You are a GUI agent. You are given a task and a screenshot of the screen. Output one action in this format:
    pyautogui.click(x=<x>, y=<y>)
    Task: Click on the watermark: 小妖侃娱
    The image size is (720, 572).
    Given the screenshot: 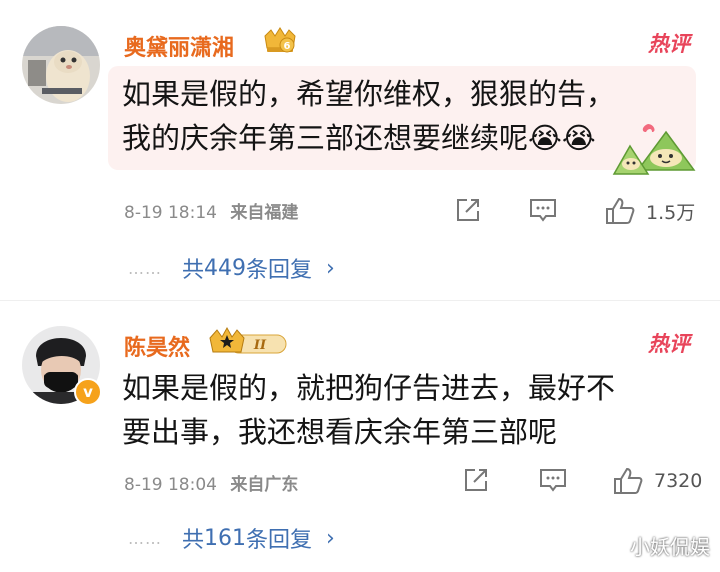 What is the action you would take?
    pyautogui.click(x=670, y=547)
    